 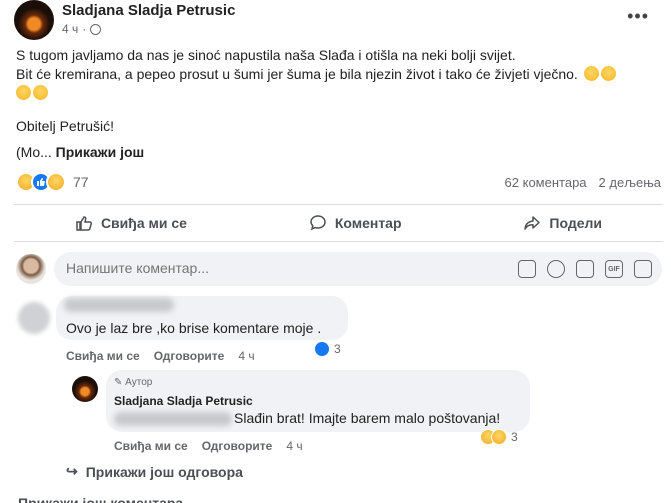 What do you see at coordinates (237, 446) in the screenshot?
I see `reply-reply-link: Одговорите` at bounding box center [237, 446].